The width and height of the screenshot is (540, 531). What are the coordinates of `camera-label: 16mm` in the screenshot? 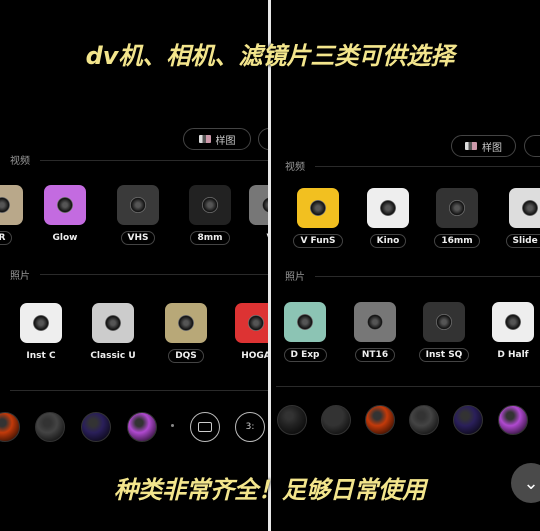 It's located at (457, 241).